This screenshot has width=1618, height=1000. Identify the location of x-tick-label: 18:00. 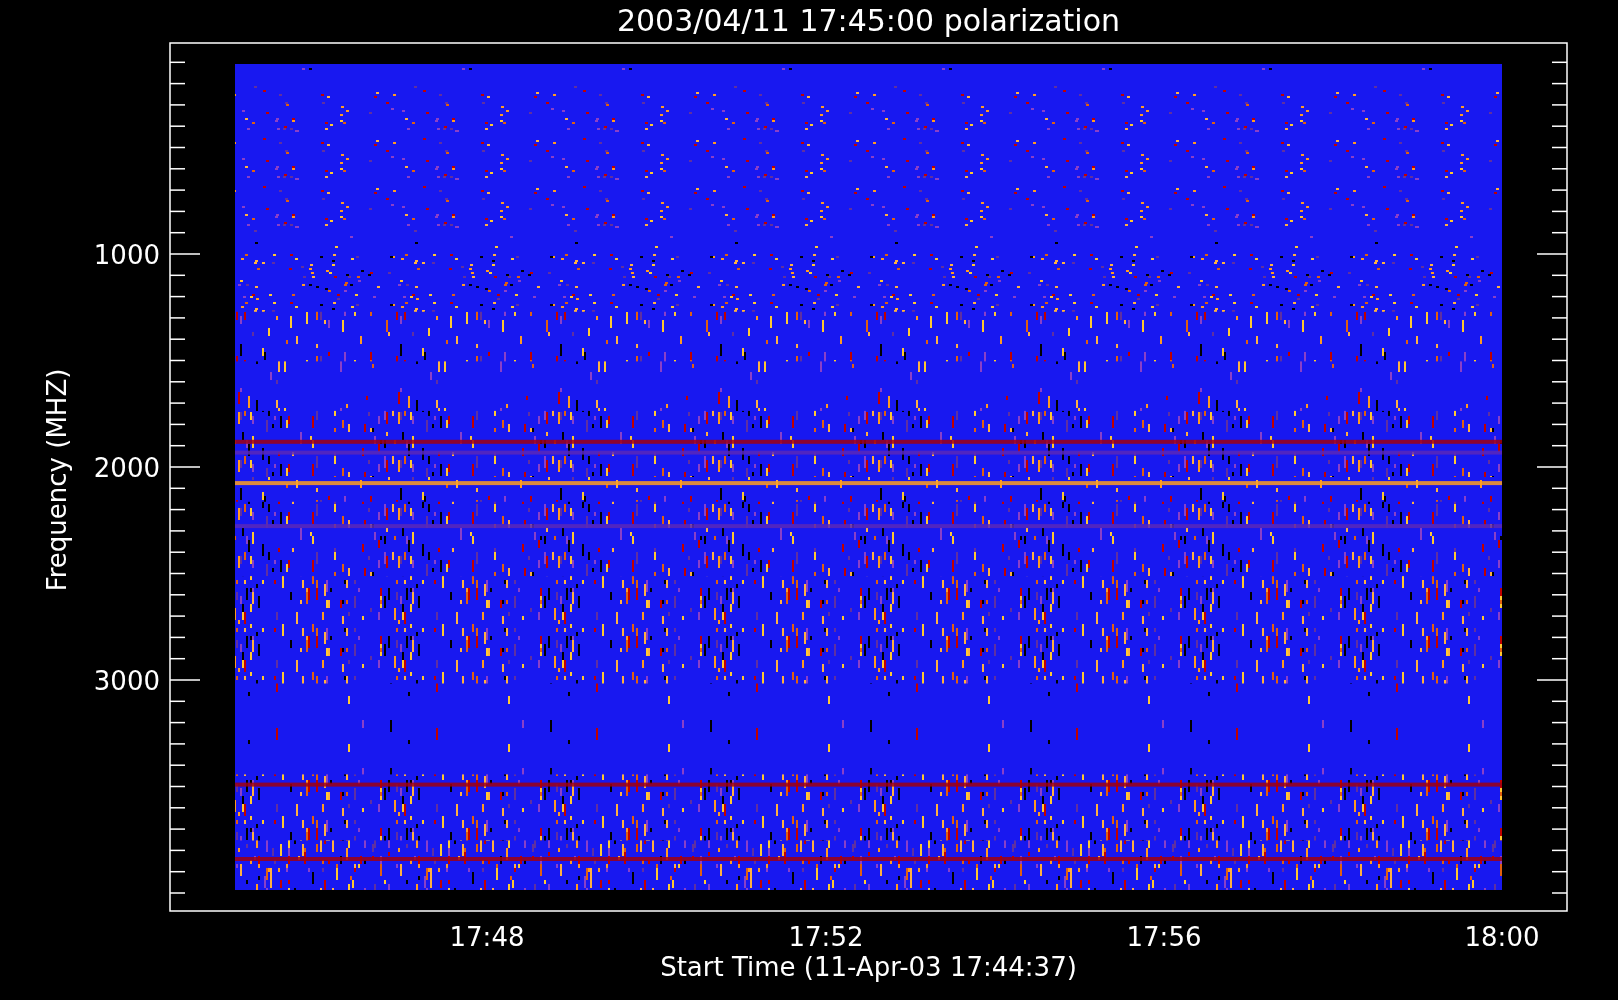
(1502, 937).